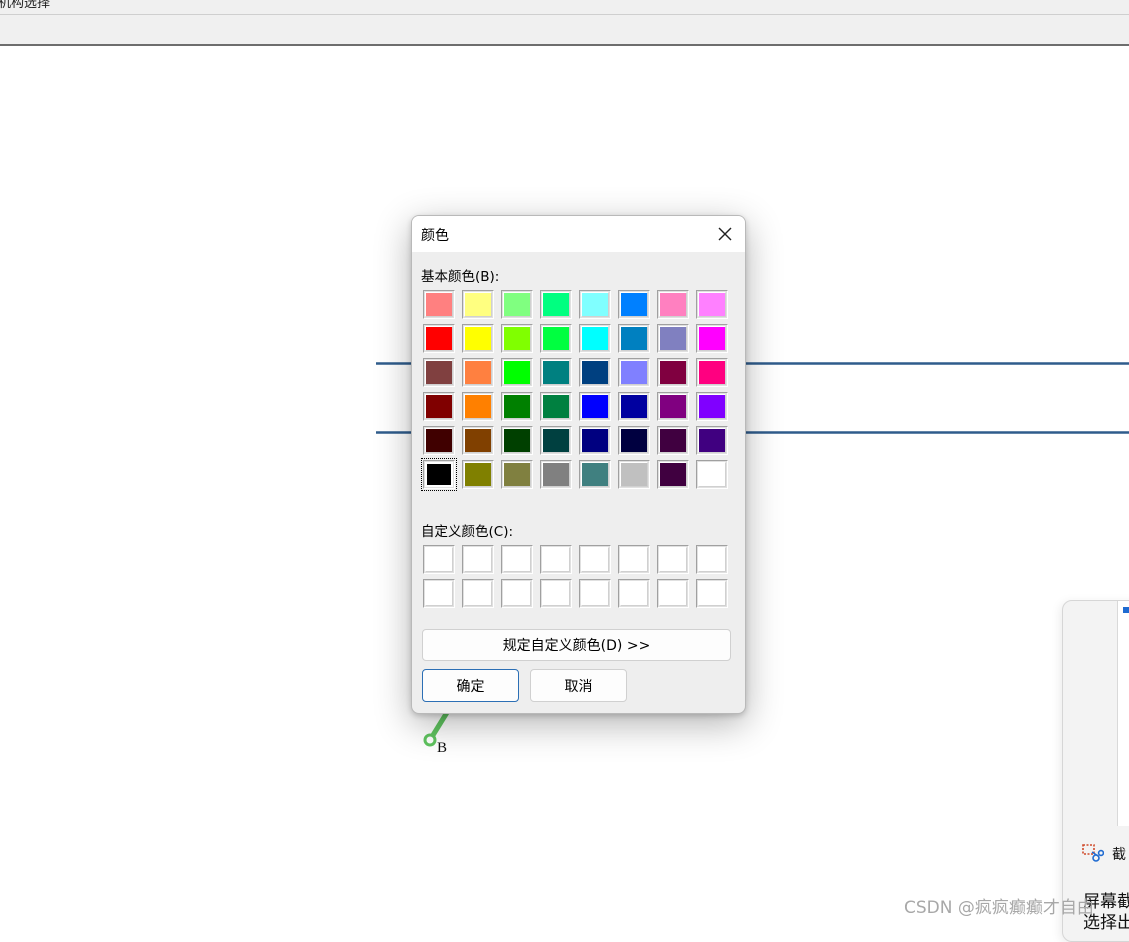 The width and height of the screenshot is (1129, 942). I want to click on basic-colors-label: 基本颜色(B):, so click(460, 277).